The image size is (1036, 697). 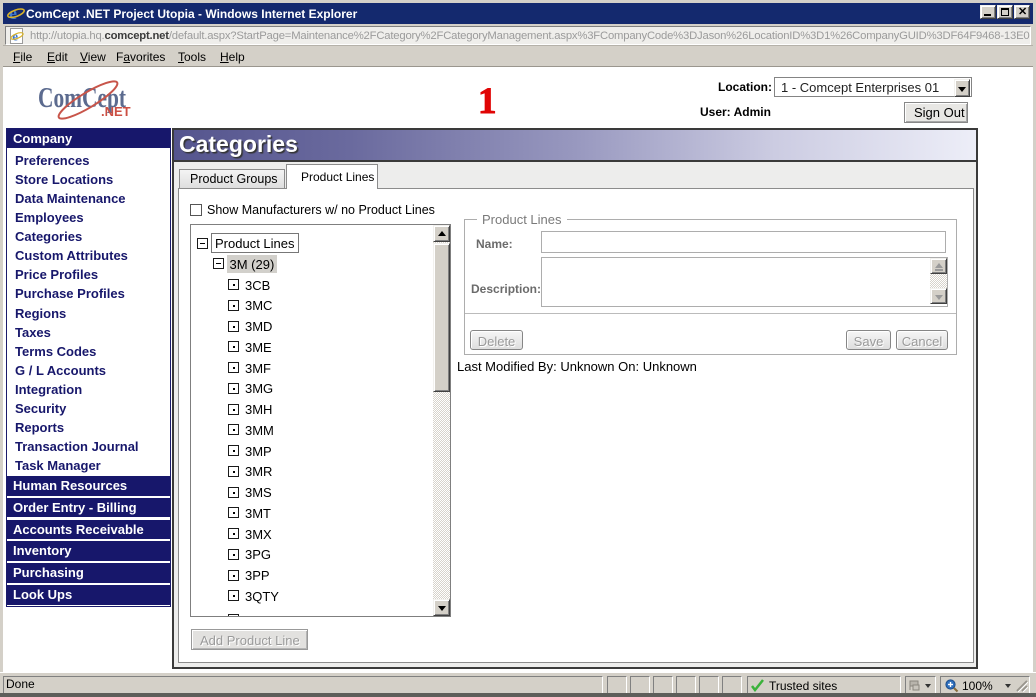 What do you see at coordinates (116, 111) in the screenshot?
I see `svg-text: .NET` at bounding box center [116, 111].